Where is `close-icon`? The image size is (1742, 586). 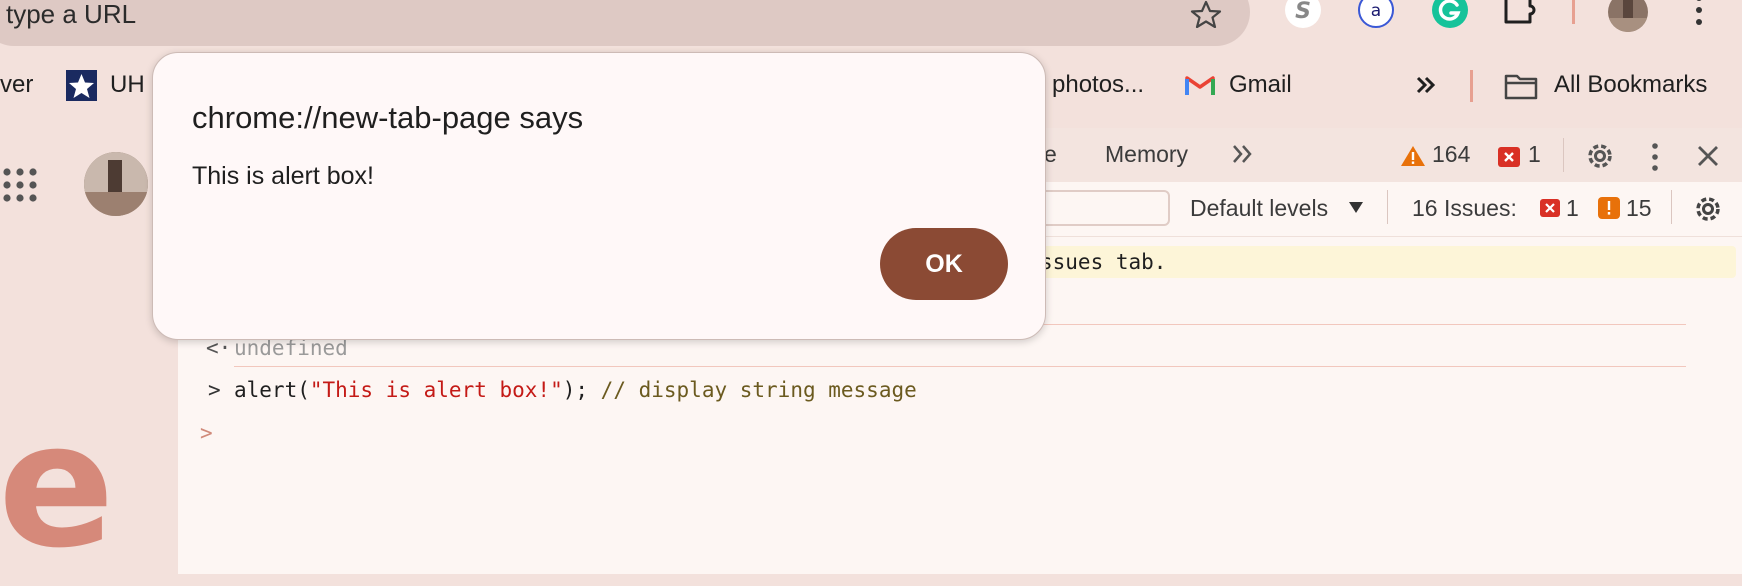 close-icon is located at coordinates (1708, 156).